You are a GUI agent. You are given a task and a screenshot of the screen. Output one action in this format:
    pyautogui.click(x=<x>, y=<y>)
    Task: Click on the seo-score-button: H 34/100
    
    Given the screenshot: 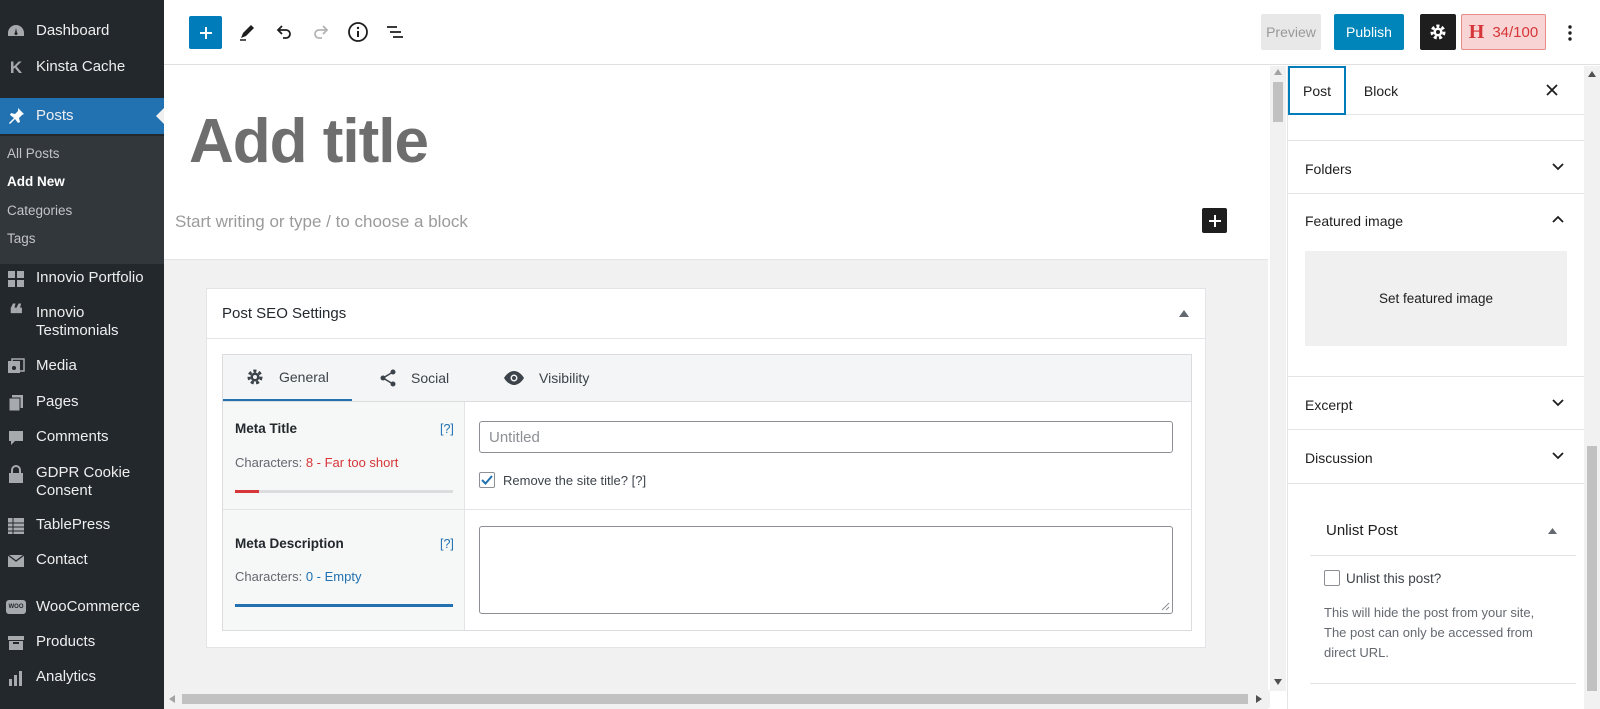 What is the action you would take?
    pyautogui.click(x=1503, y=32)
    